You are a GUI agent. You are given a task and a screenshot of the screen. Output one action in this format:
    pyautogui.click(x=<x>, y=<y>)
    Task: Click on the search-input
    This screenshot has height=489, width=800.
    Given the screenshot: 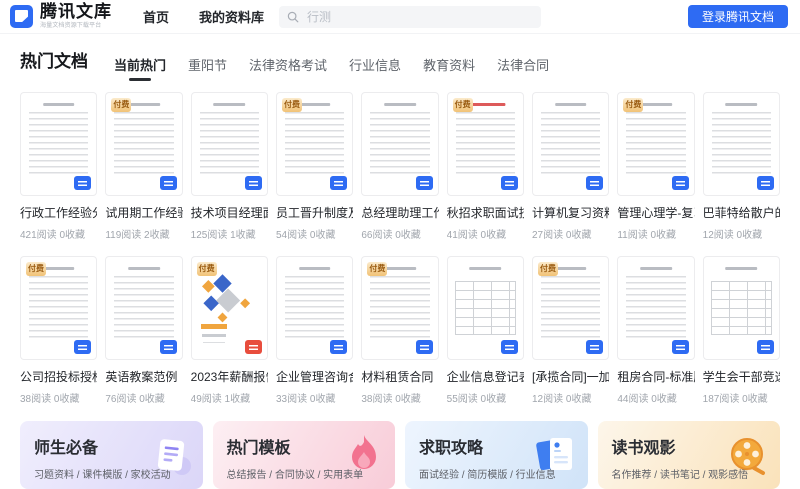 What is the action you would take?
    pyautogui.click(x=419, y=16)
    